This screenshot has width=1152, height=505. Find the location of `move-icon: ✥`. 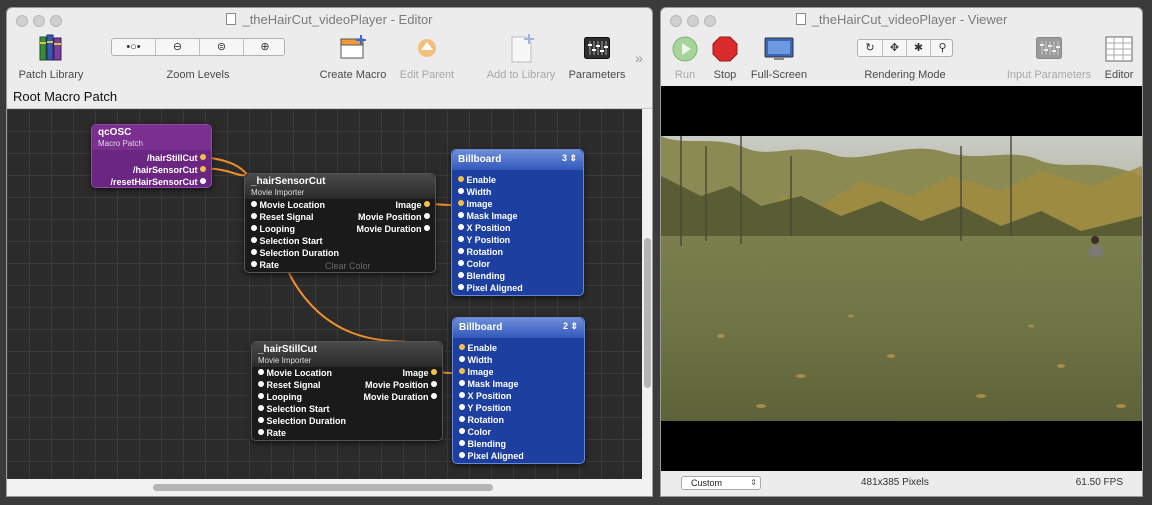

move-icon: ✥ is located at coordinates (894, 48).